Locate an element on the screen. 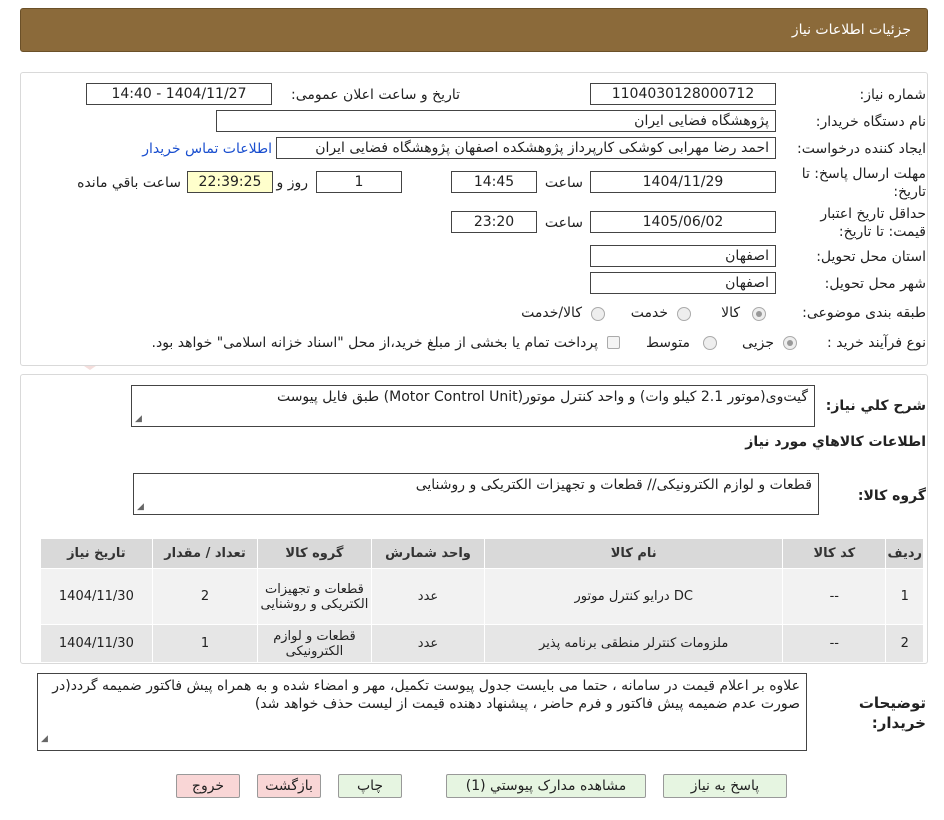  remaining-time-label: ساعت باقي مانده is located at coordinates (129, 183).